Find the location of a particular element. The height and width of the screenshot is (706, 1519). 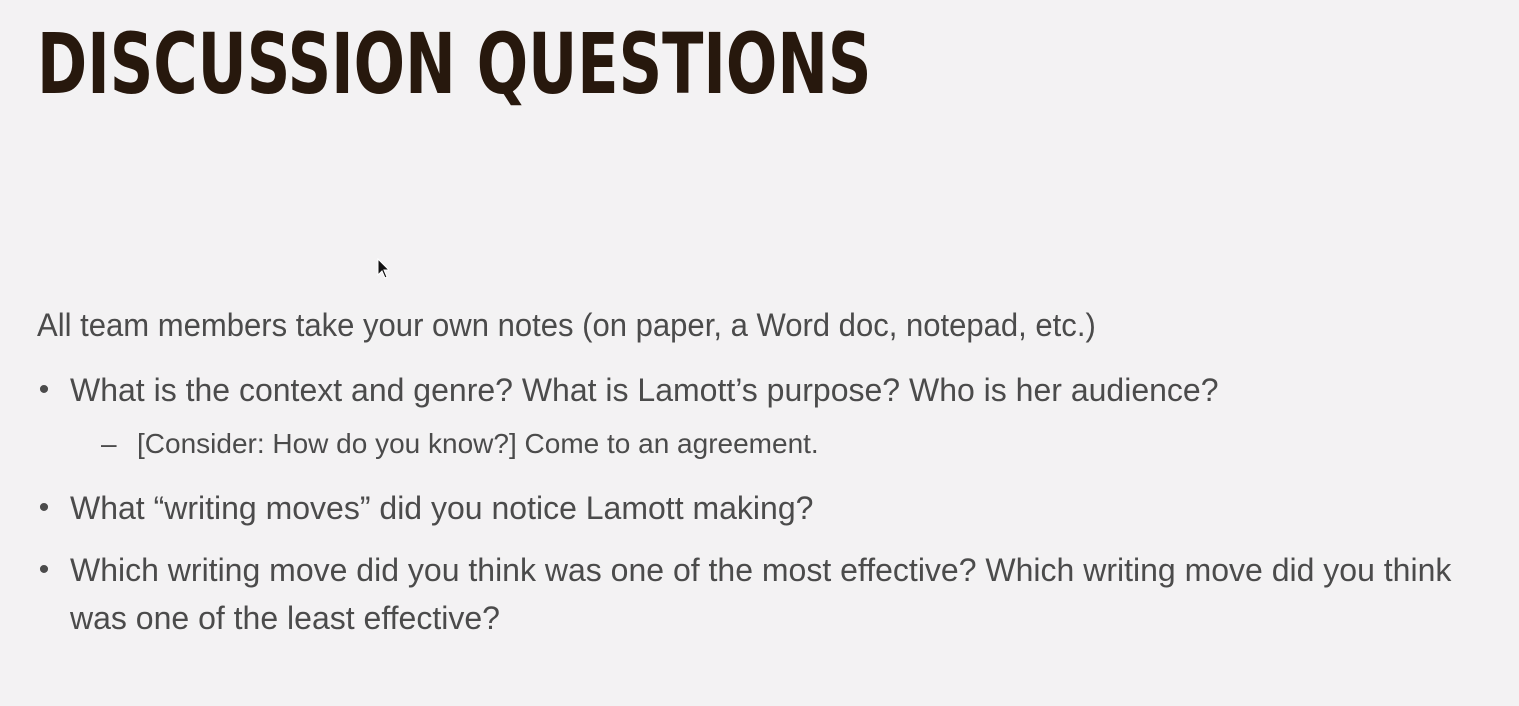

dash-icon: – is located at coordinates (109, 443).